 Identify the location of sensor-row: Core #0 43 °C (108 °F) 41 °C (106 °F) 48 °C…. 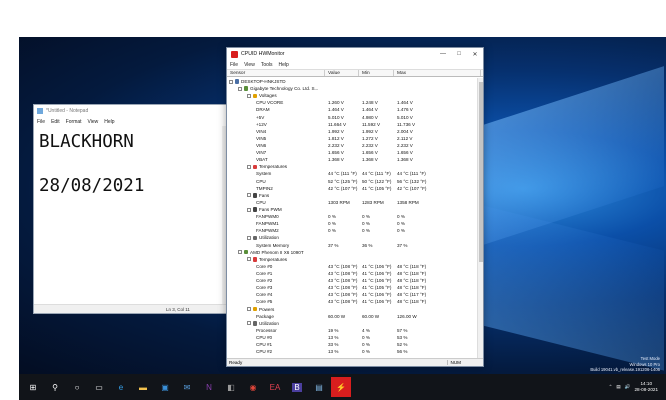
(352, 266).